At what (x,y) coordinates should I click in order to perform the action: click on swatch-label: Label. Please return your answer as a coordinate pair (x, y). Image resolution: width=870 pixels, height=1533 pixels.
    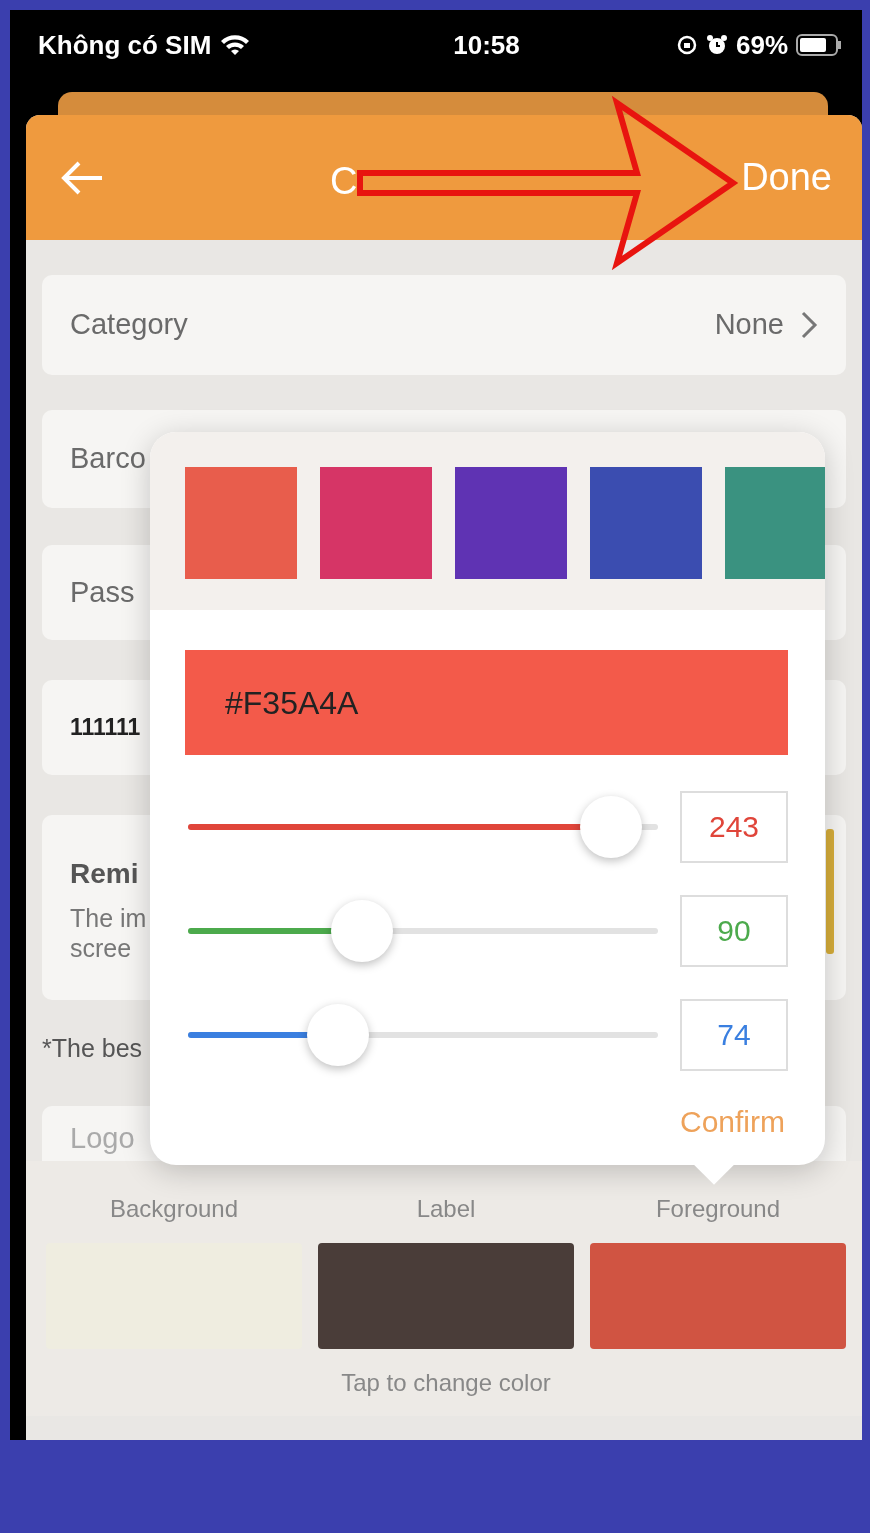
    Looking at the image, I should click on (446, 1208).